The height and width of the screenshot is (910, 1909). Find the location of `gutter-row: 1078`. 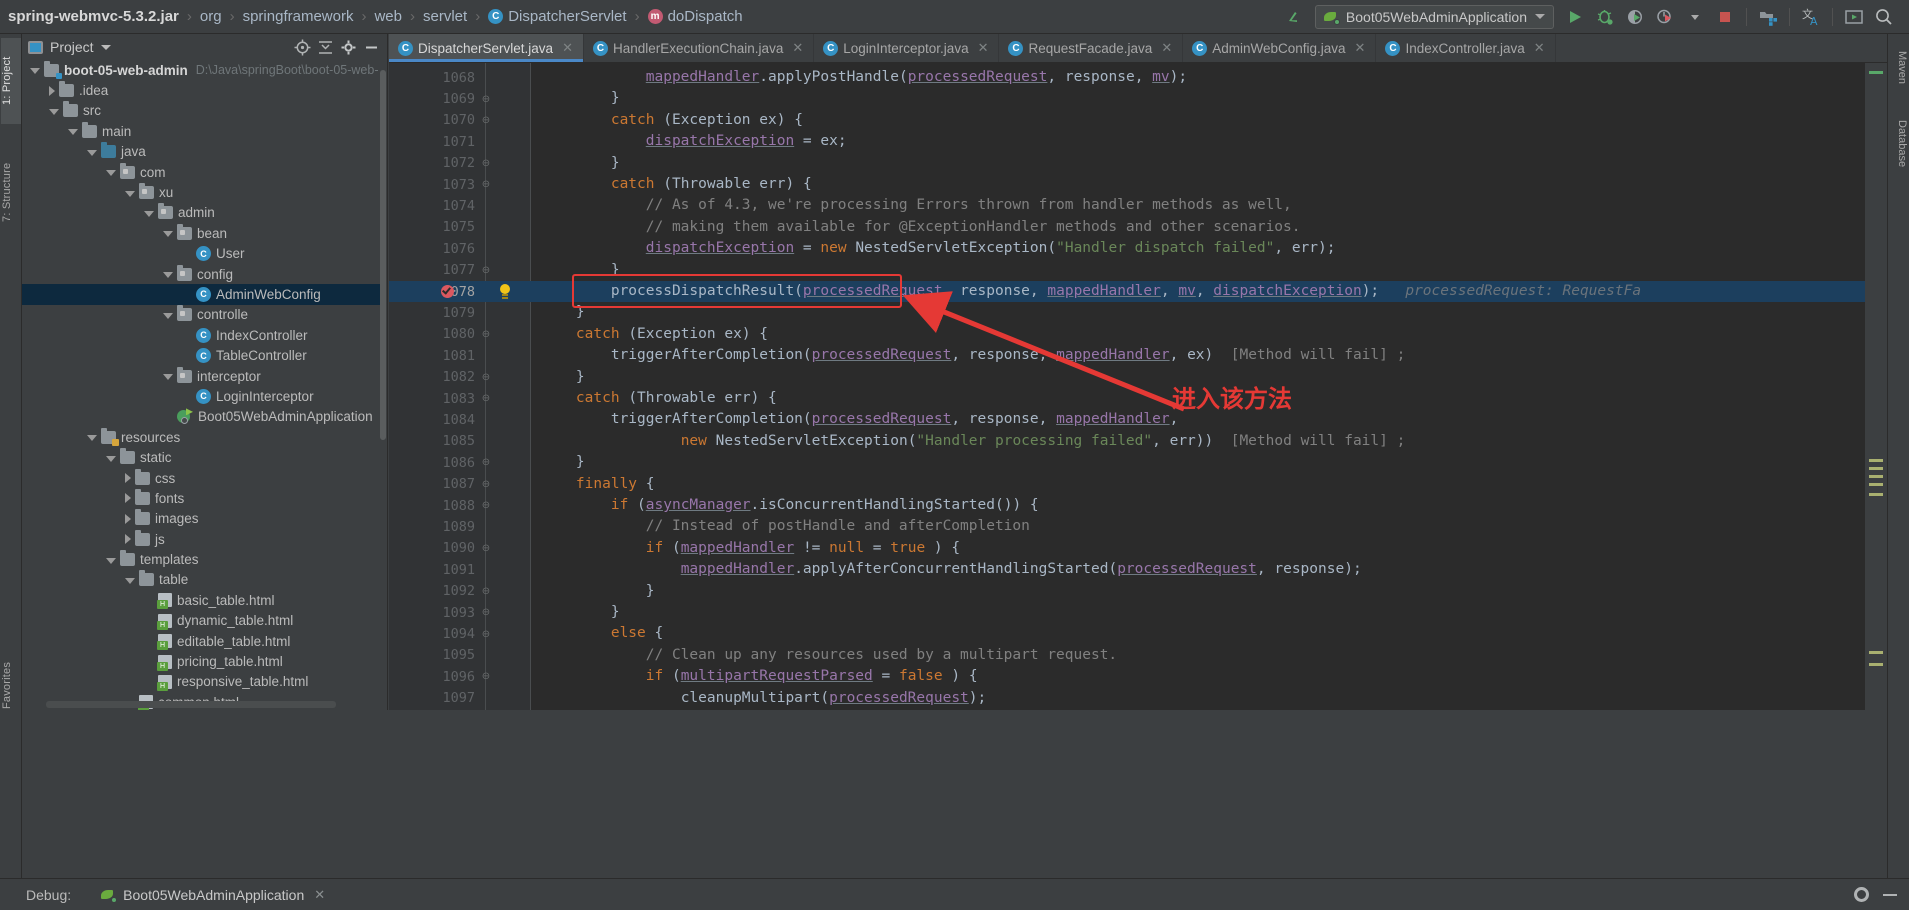

gutter-row: 1078 is located at coordinates (460, 292).